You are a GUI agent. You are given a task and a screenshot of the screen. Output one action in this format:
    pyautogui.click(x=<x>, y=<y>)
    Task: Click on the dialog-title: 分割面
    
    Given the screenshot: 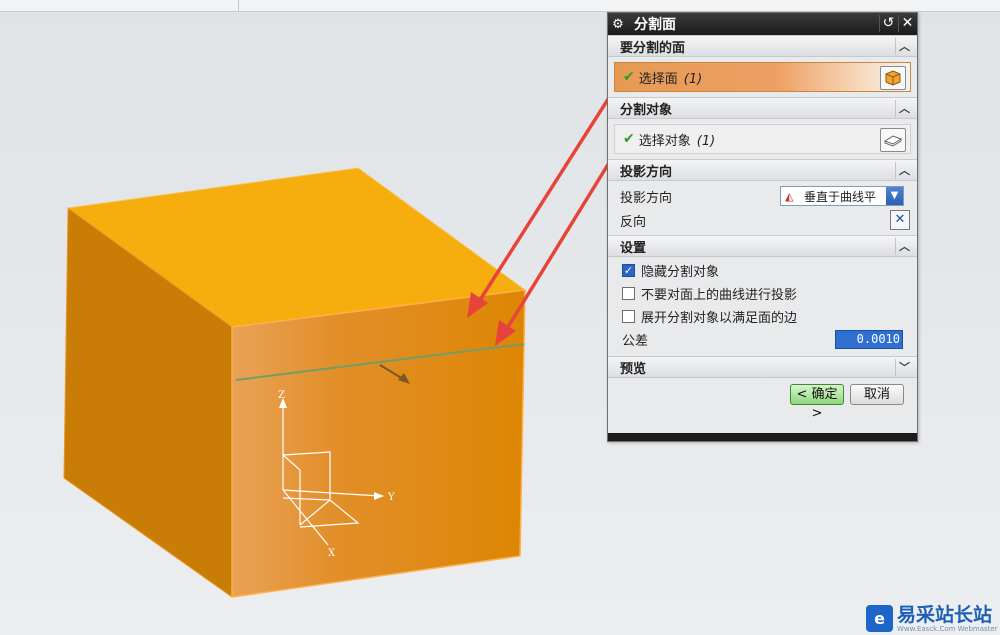 What is the action you would take?
    pyautogui.click(x=655, y=25)
    